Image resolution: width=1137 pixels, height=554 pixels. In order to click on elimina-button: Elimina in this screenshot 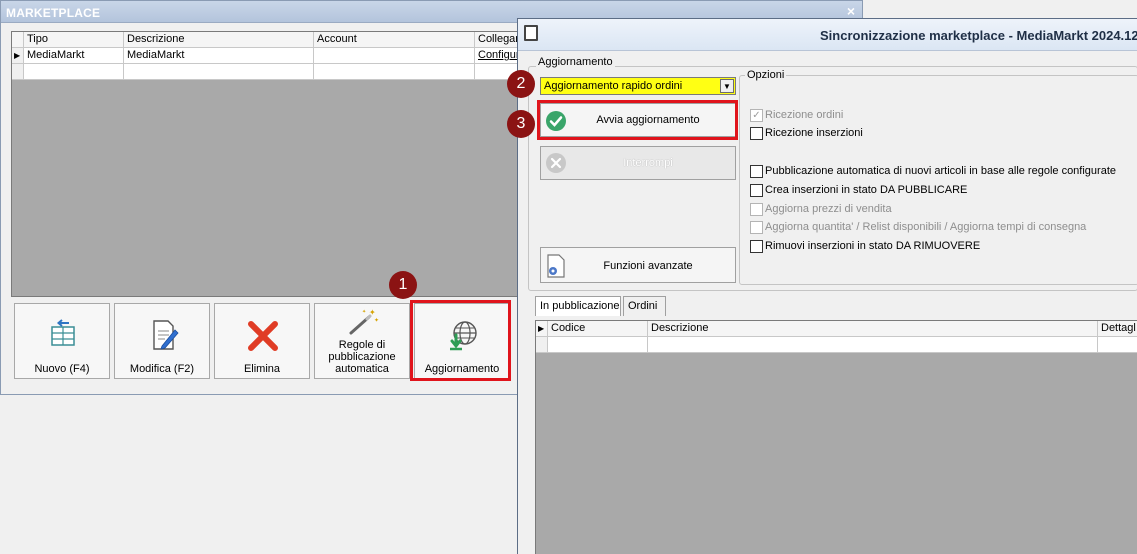, I will do `click(262, 341)`.